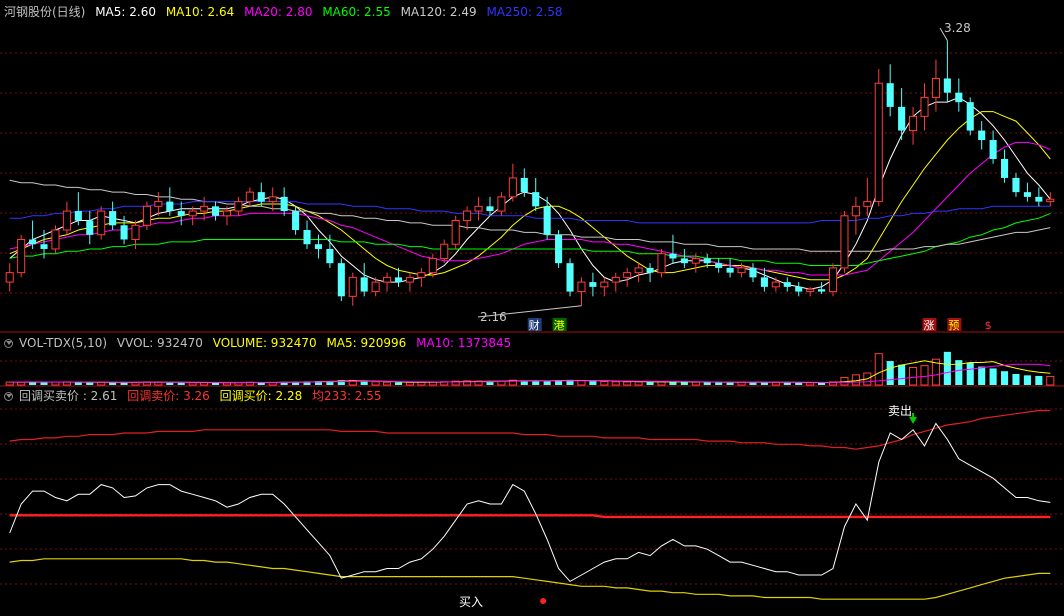 This screenshot has width=1064, height=616. Describe the element at coordinates (953, 325) in the screenshot. I see `event-marker: 预` at that location.